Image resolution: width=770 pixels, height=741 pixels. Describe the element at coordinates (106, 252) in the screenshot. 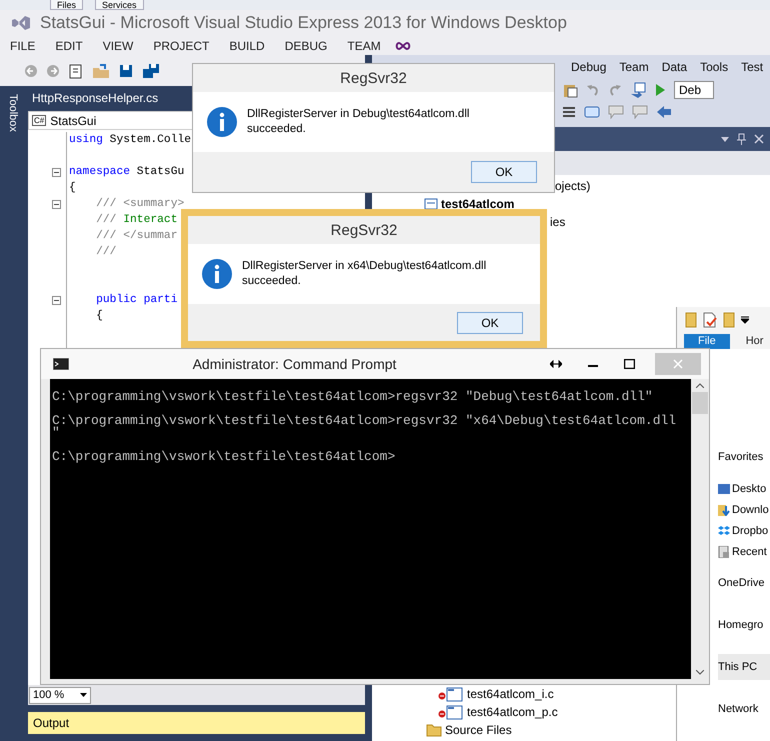

I see `code-line: ///` at that location.